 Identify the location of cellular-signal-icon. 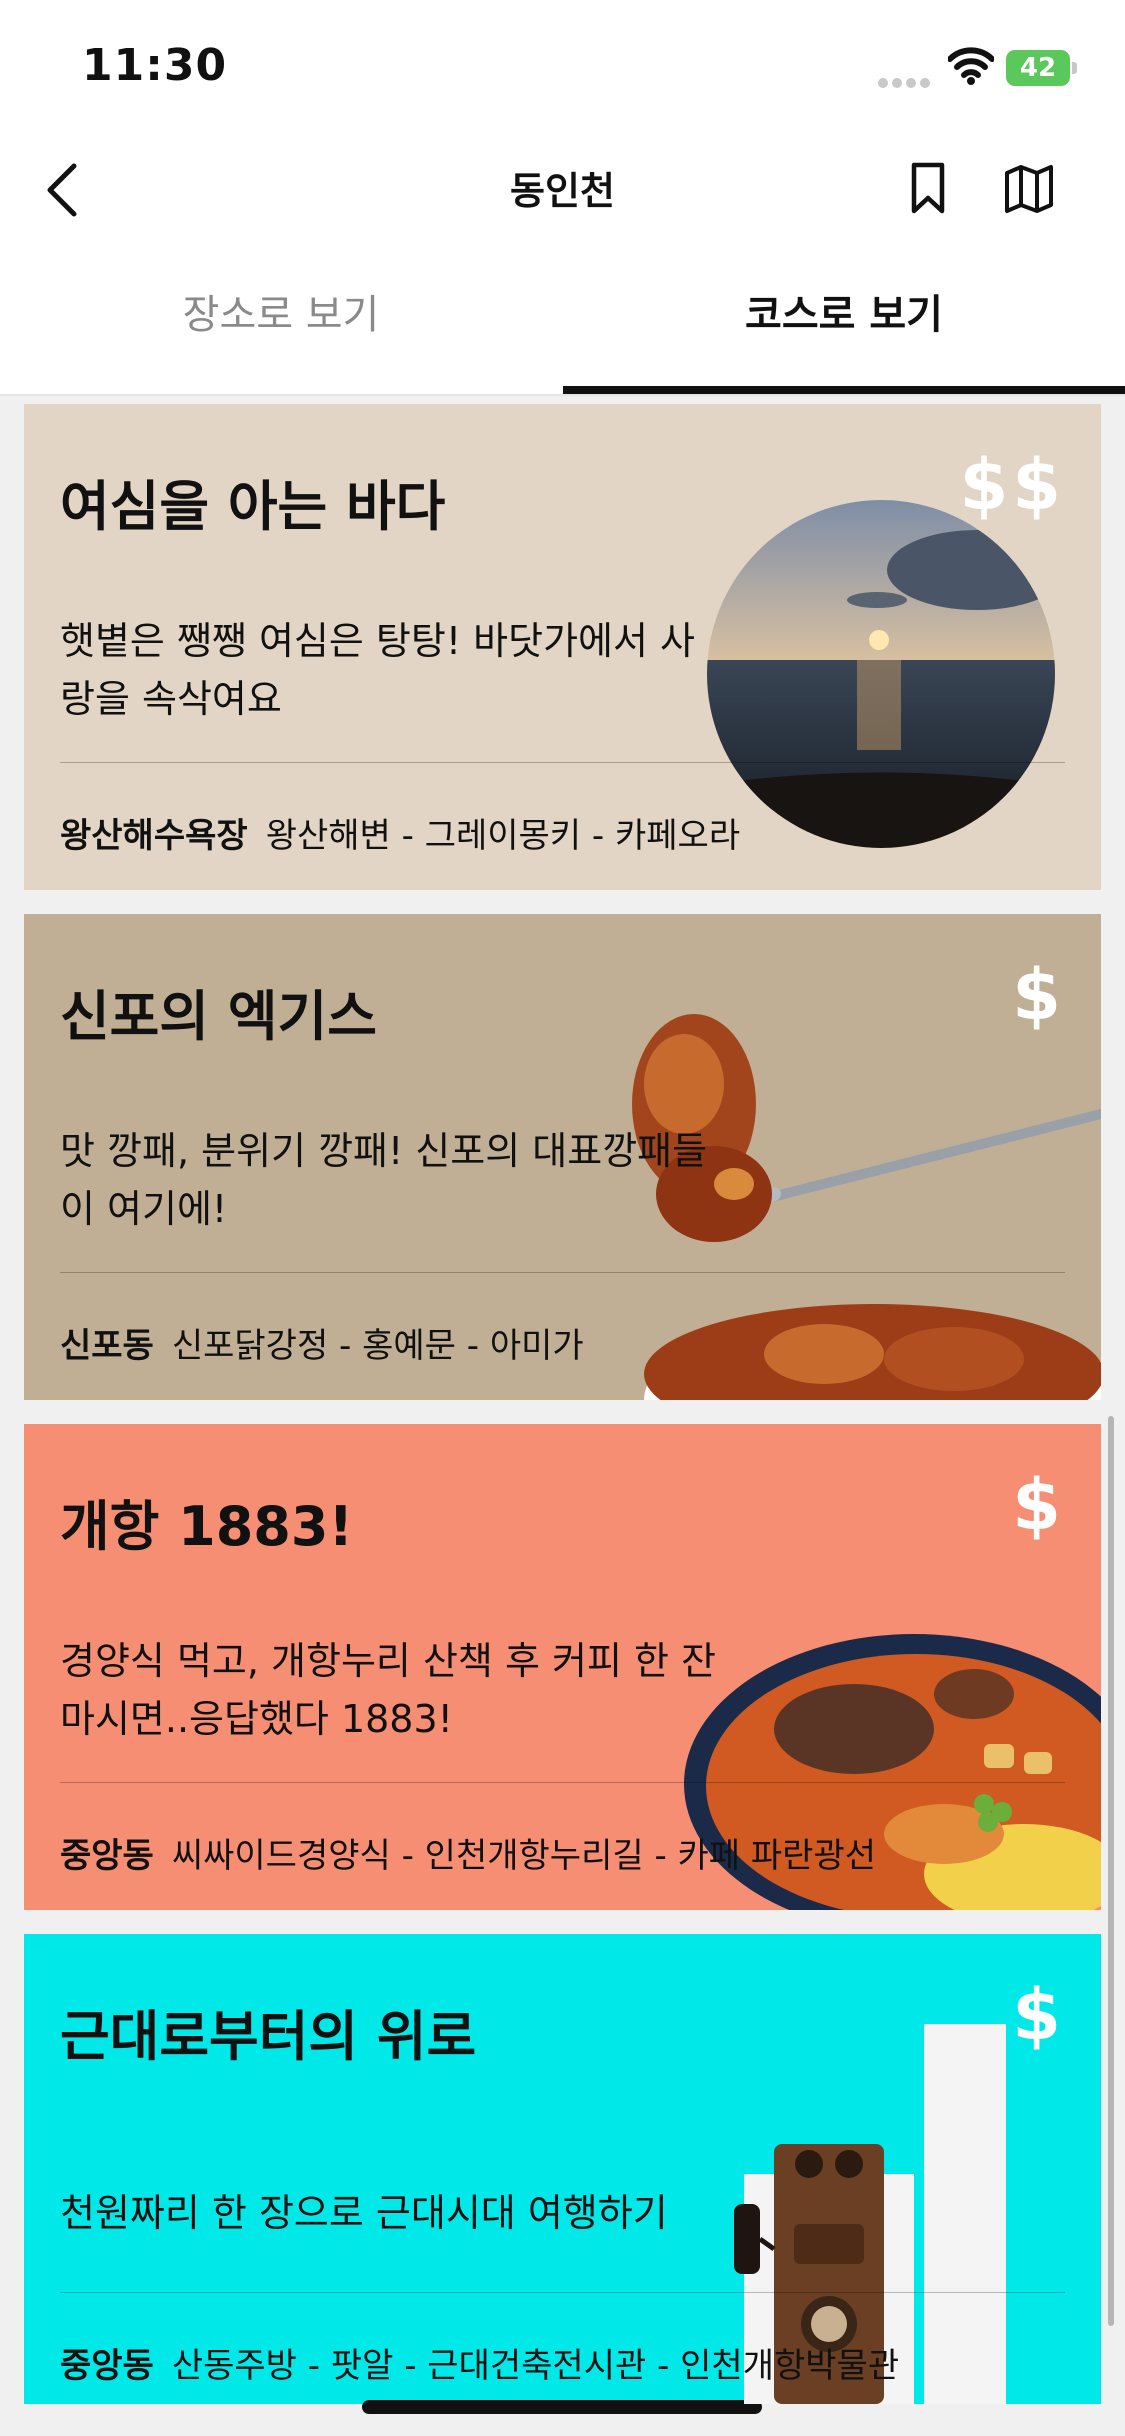
(906, 80).